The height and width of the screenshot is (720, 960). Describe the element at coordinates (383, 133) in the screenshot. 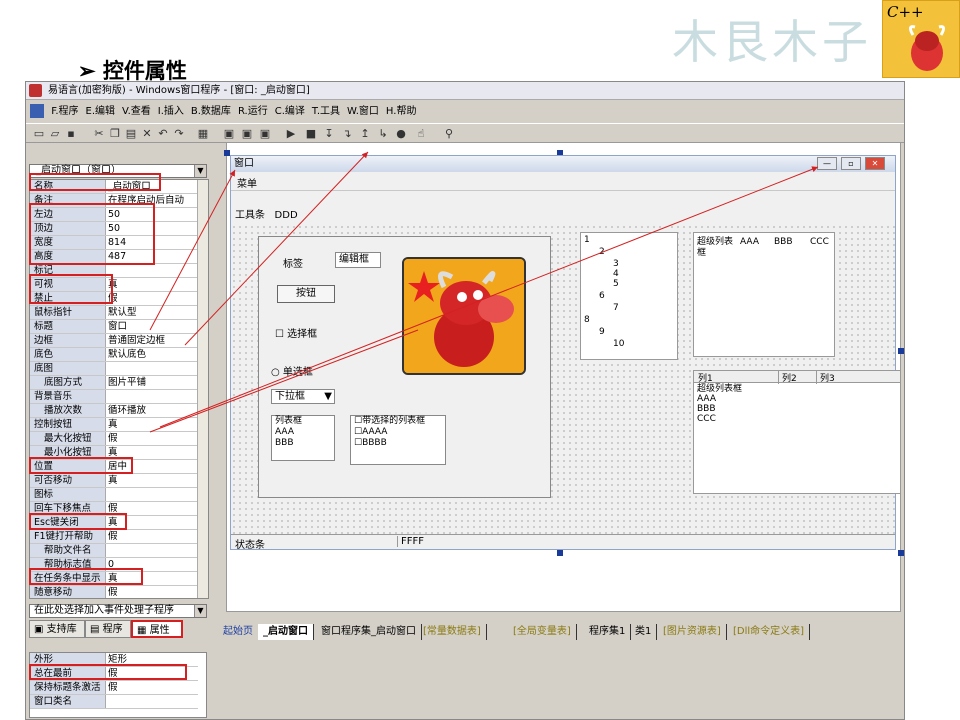

I see `run-to-icon: ↳` at that location.